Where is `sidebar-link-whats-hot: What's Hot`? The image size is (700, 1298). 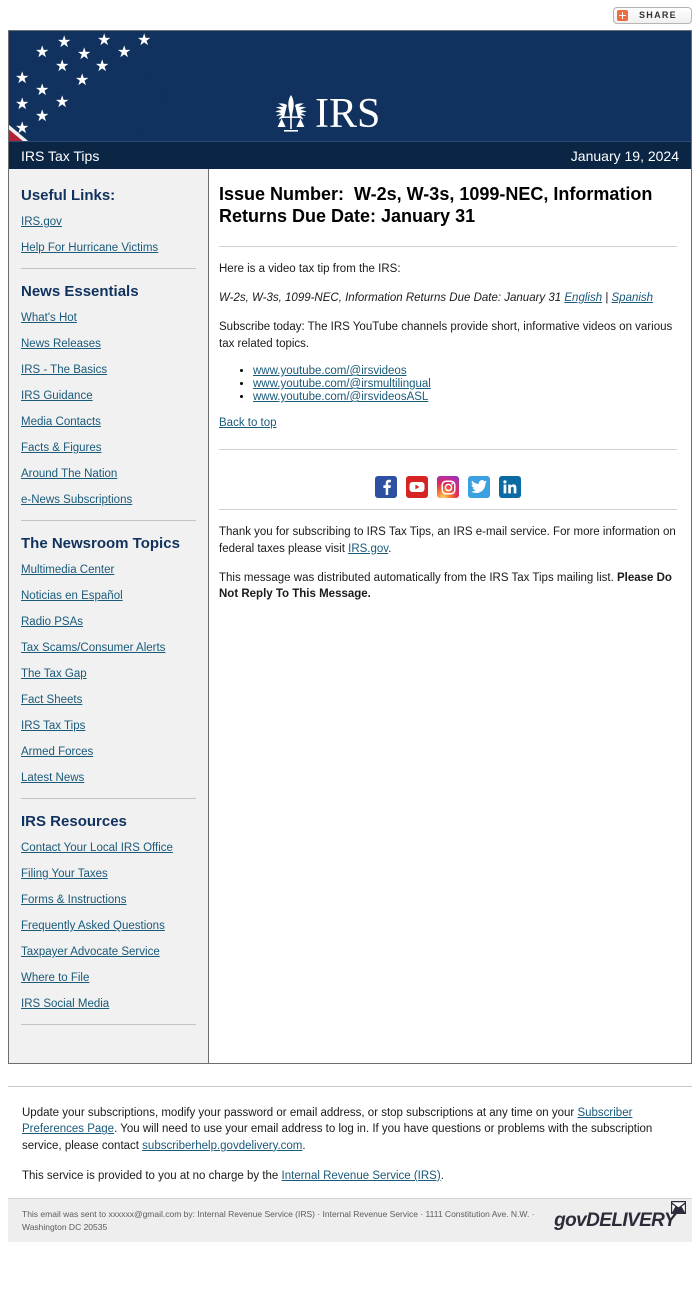 sidebar-link-whats-hot: What's Hot is located at coordinates (108, 318).